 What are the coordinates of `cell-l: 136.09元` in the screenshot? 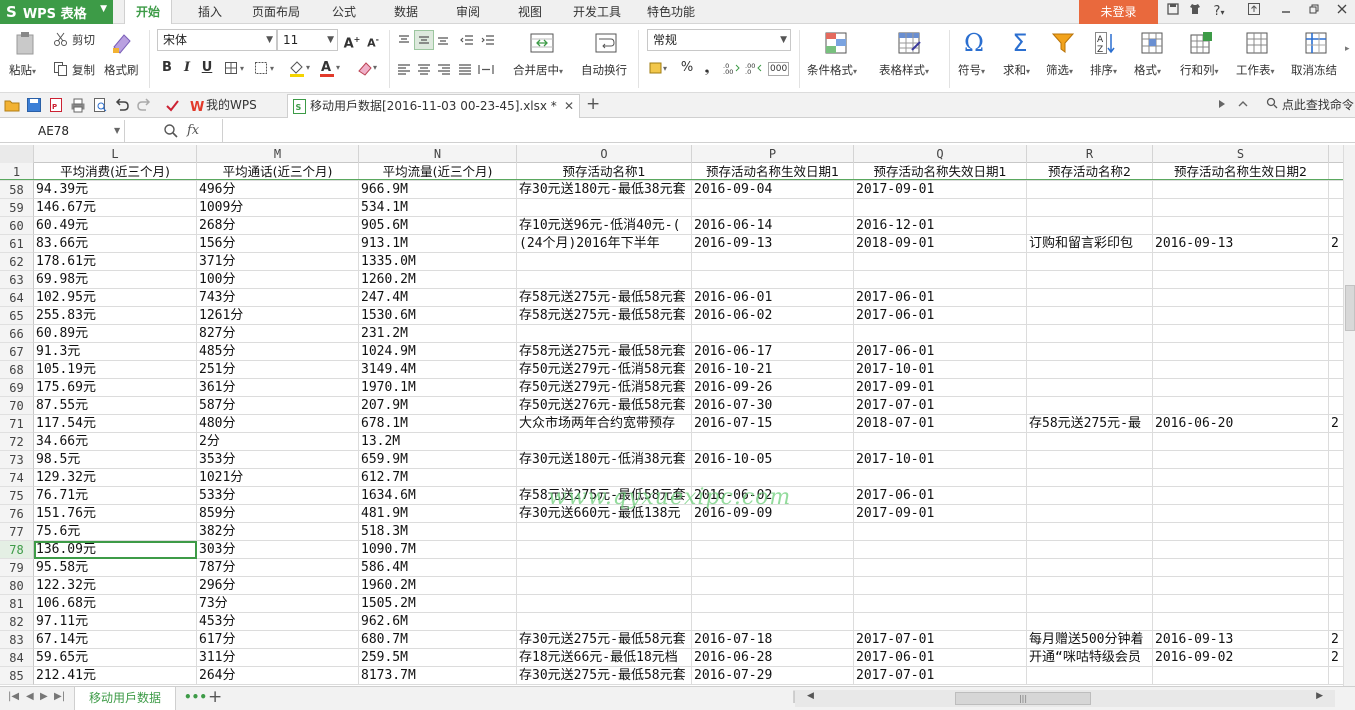 It's located at (115, 550).